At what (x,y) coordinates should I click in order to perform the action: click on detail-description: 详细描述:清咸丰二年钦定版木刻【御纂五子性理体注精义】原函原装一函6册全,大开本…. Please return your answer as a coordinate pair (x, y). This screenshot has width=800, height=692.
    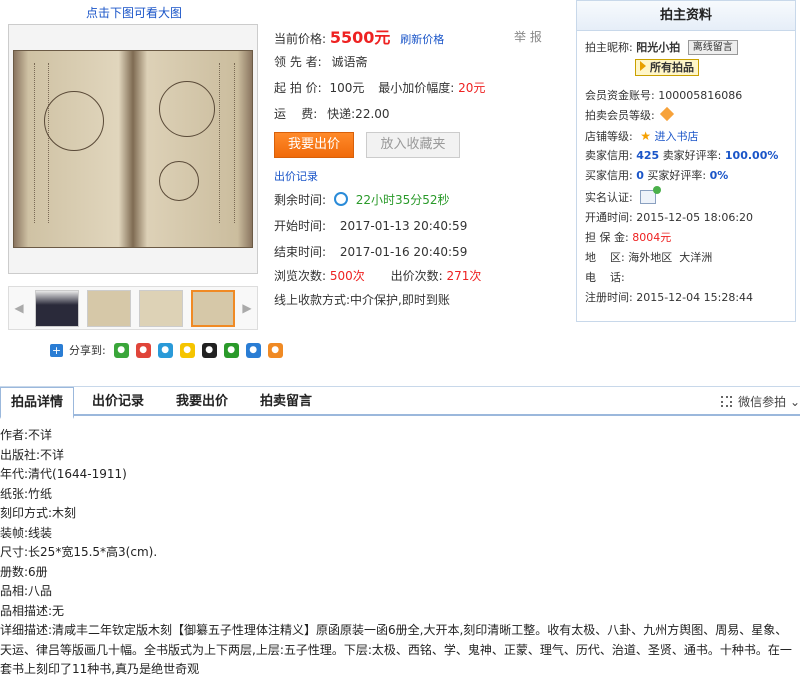
    Looking at the image, I should click on (396, 649).